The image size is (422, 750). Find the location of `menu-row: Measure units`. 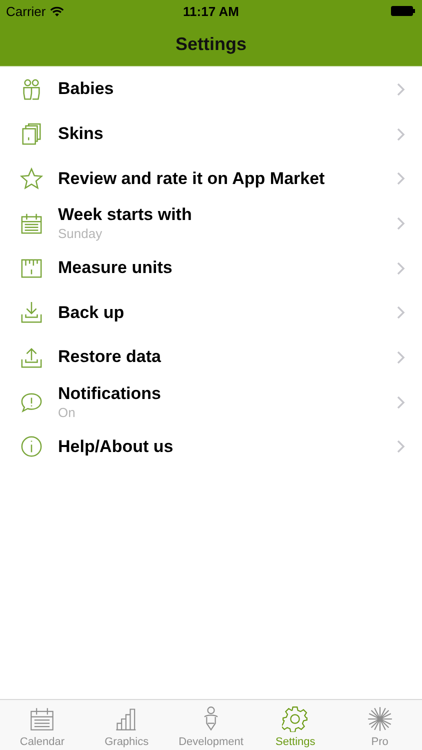

menu-row: Measure units is located at coordinates (211, 268).